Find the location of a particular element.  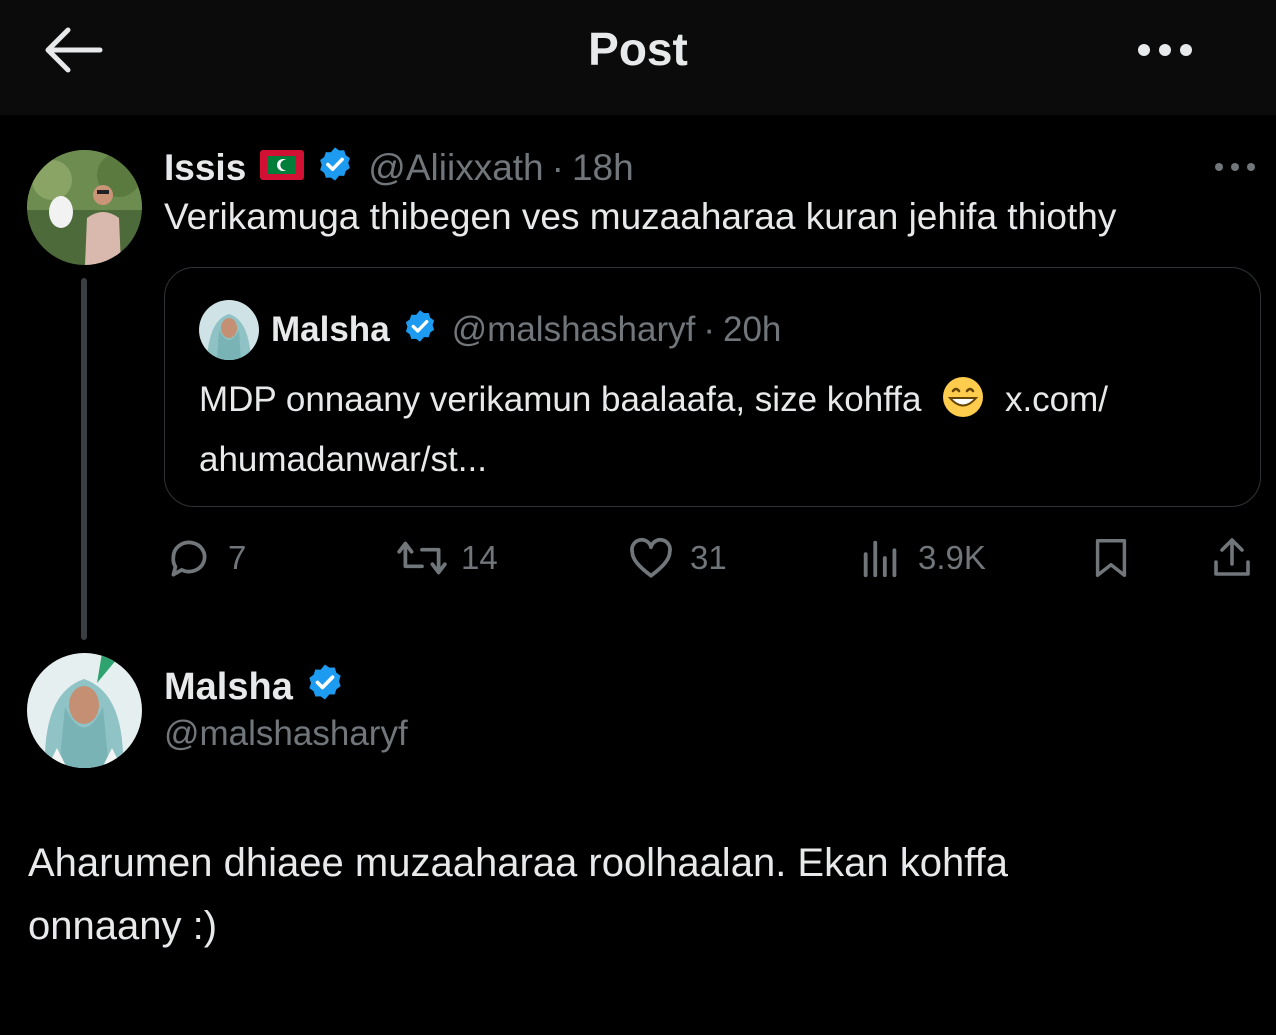

like-count: 31 is located at coordinates (708, 557).